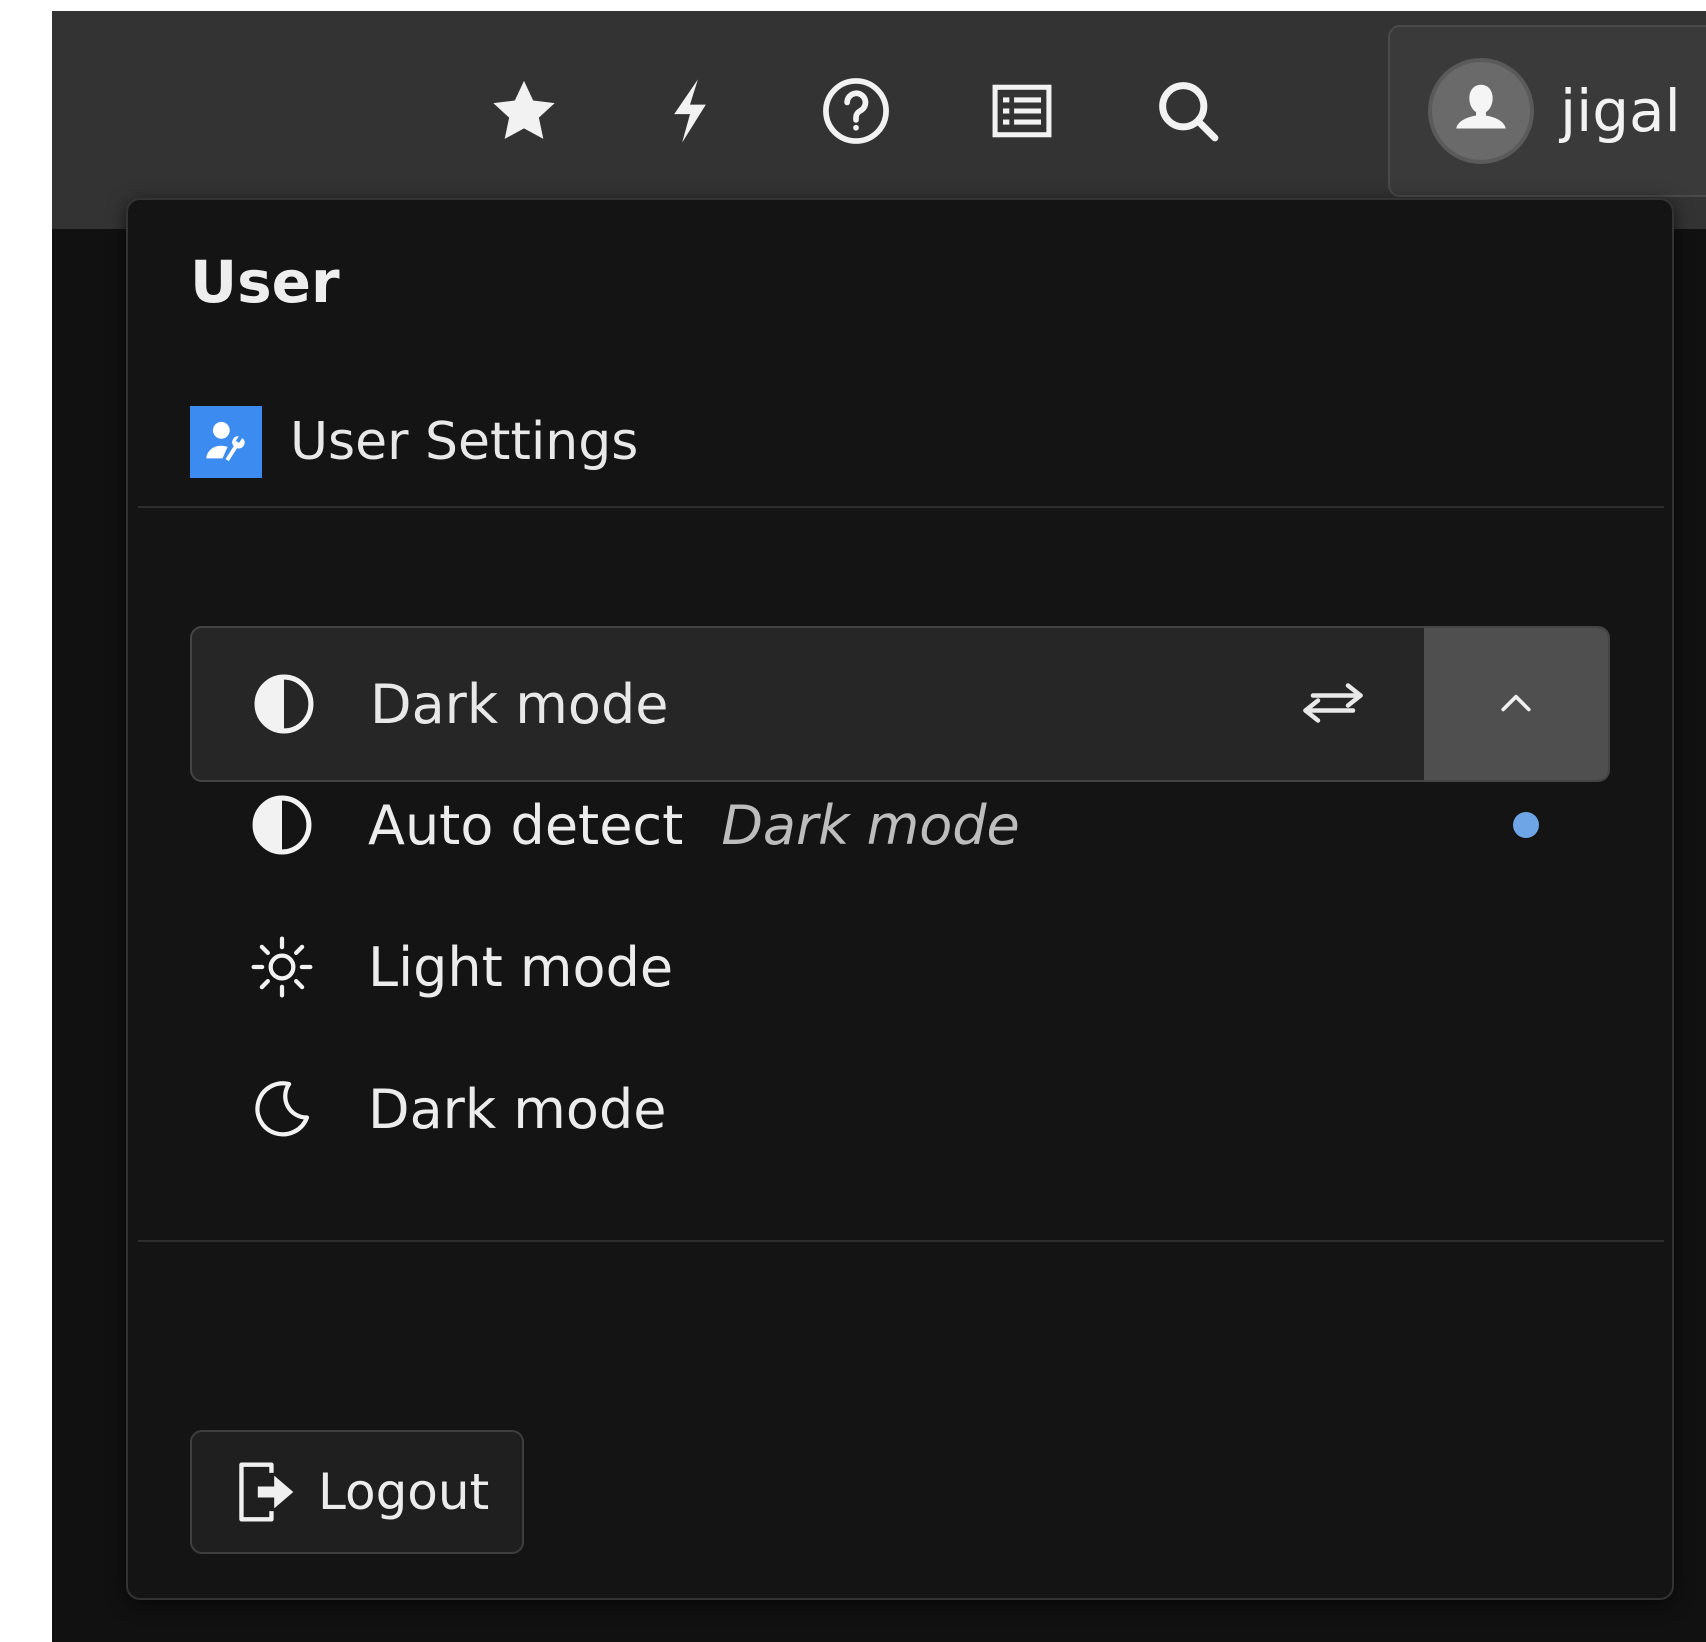 The height and width of the screenshot is (1642, 1706). What do you see at coordinates (524, 111) in the screenshot?
I see `star-icon` at bounding box center [524, 111].